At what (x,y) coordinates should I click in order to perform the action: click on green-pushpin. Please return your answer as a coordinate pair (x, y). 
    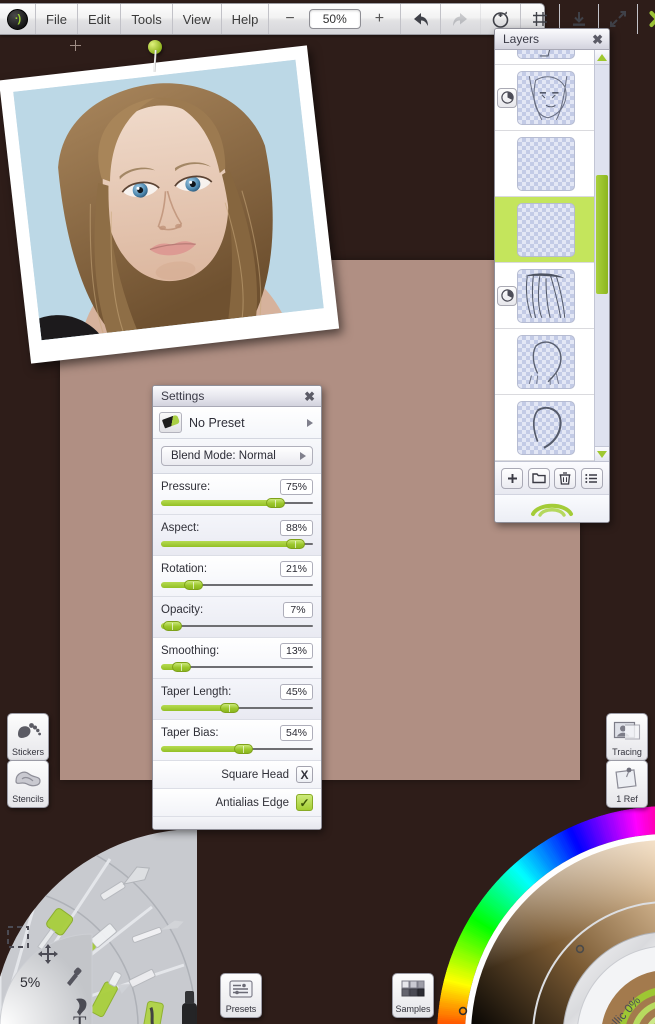
    Looking at the image, I should click on (155, 47).